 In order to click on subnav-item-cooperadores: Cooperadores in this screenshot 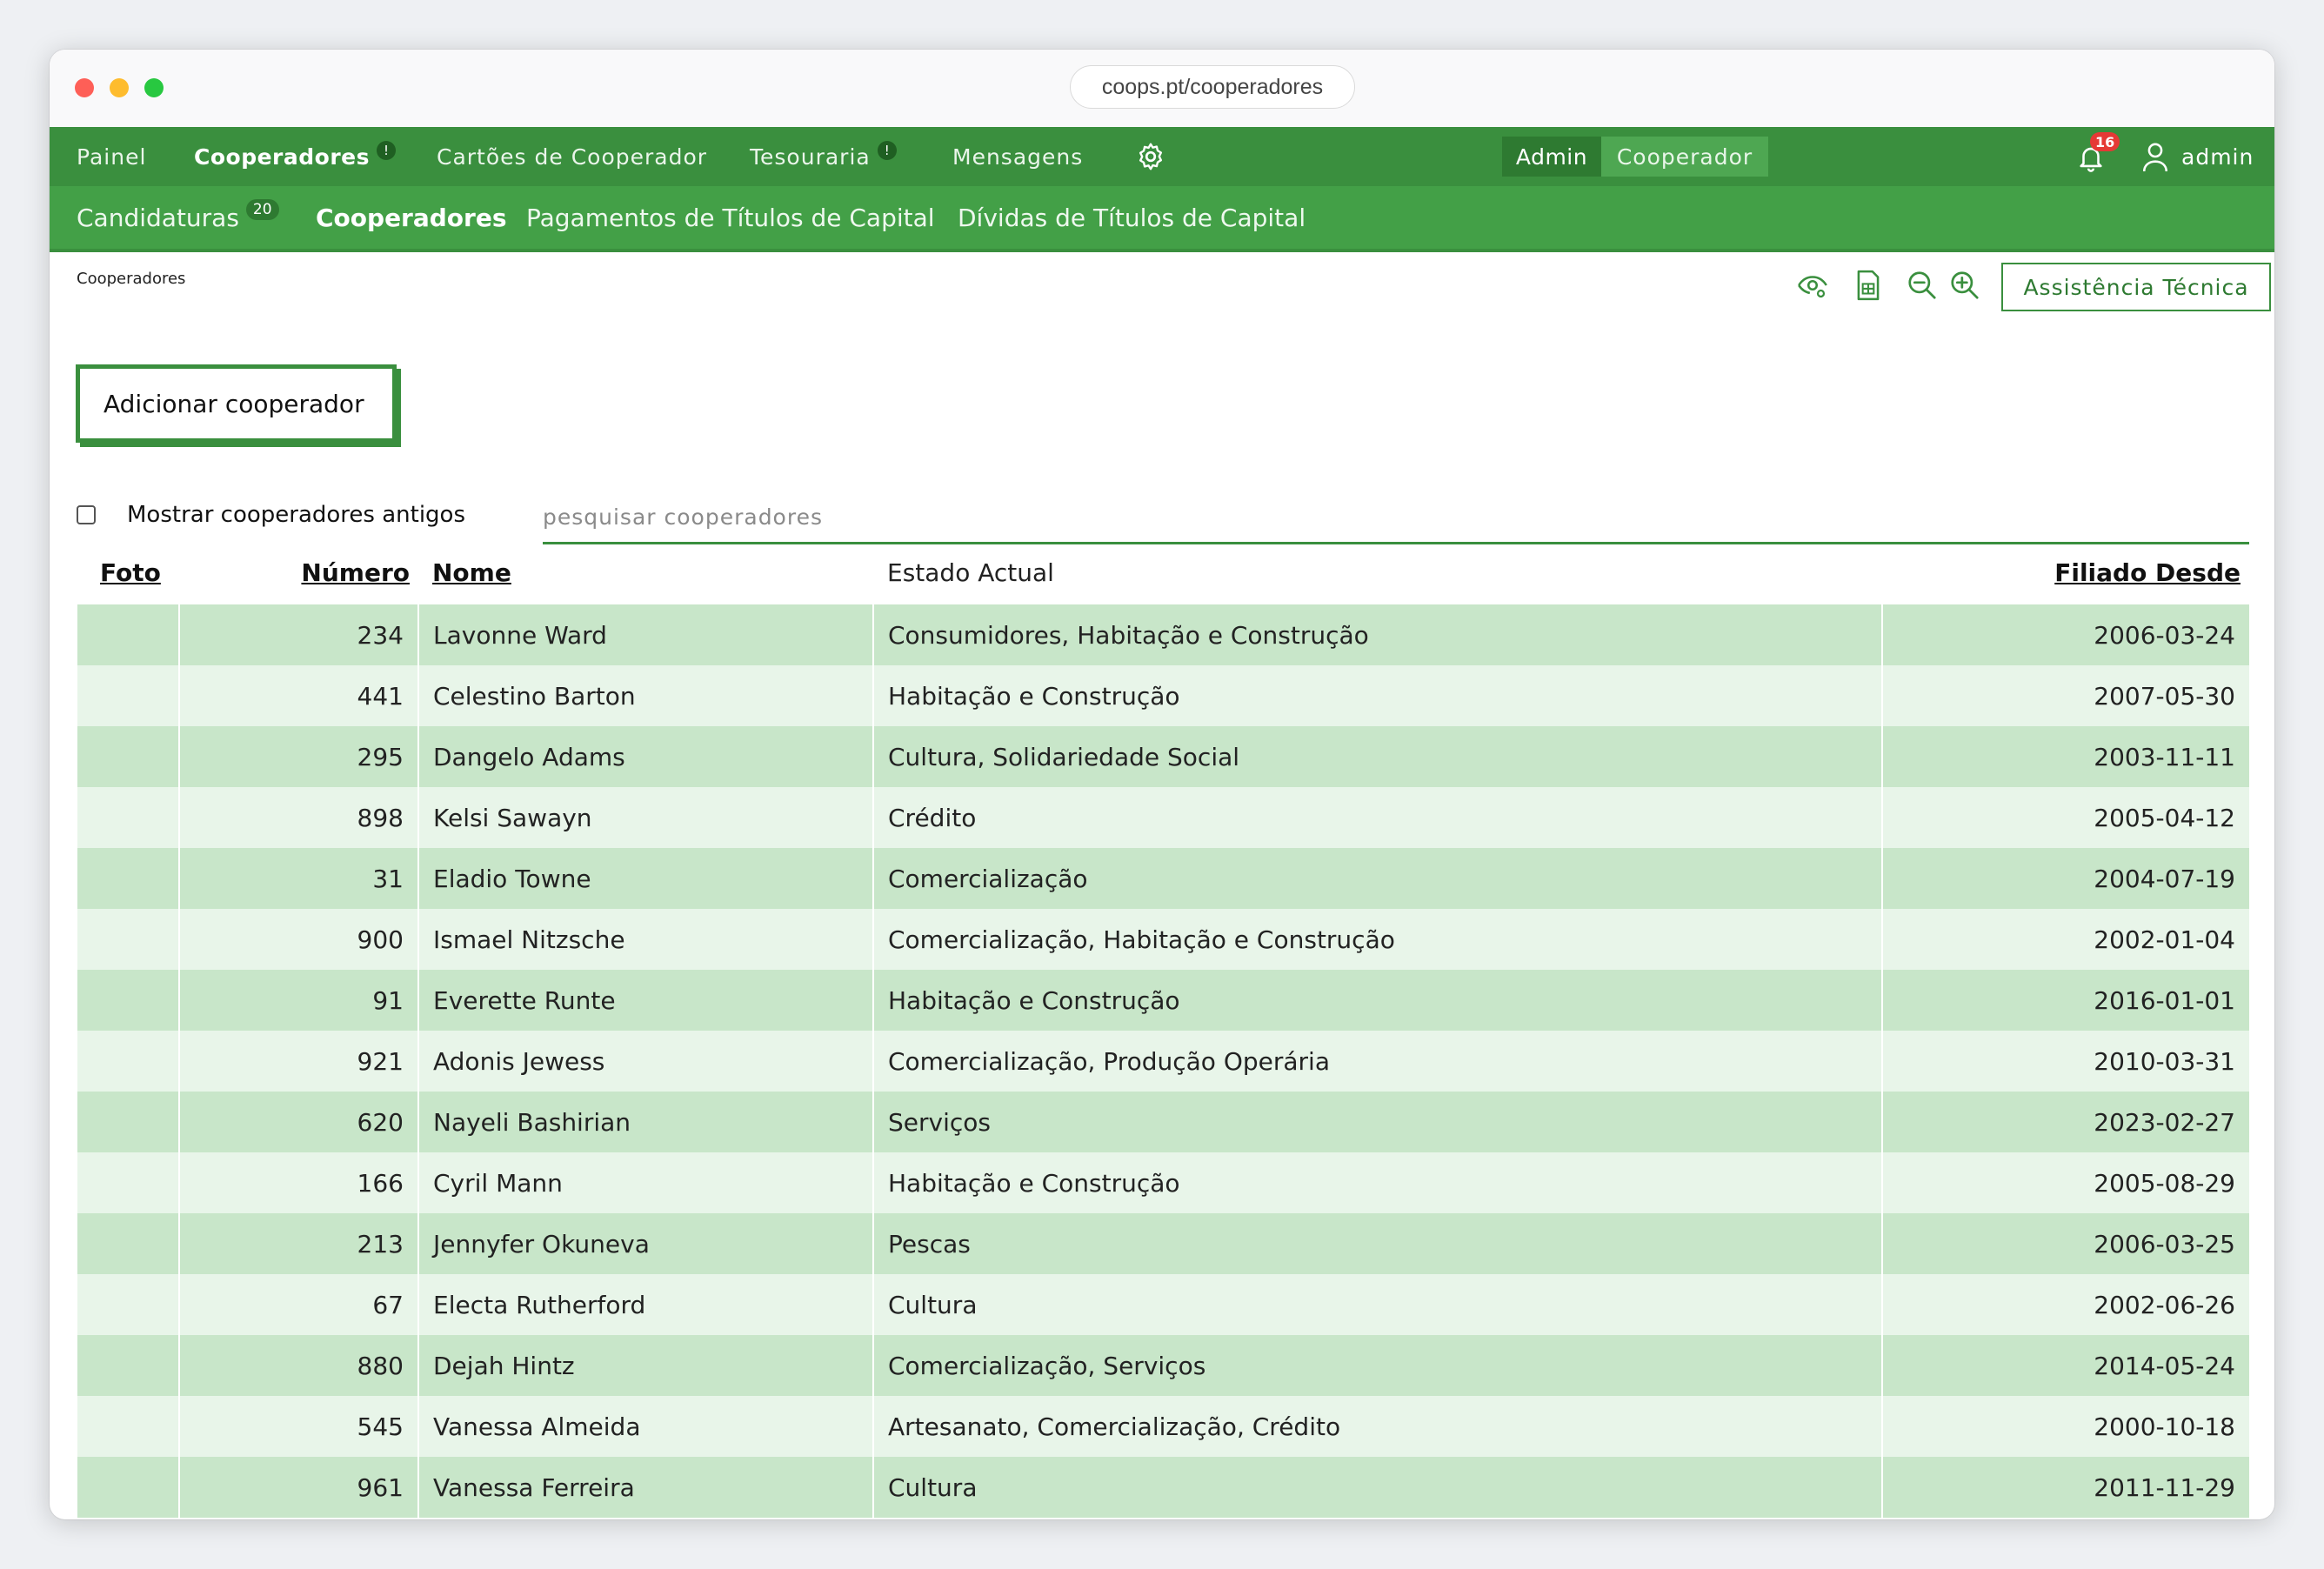, I will do `click(411, 218)`.